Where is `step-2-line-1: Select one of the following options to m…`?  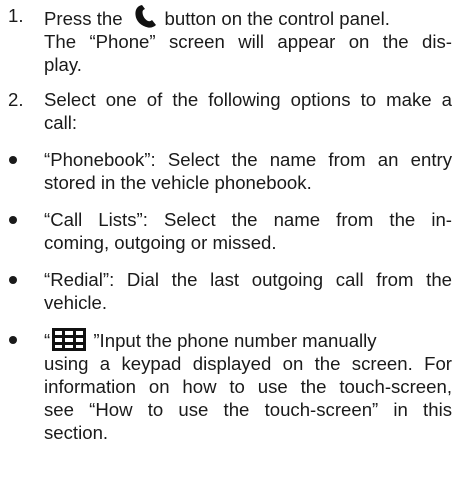 step-2-line-1: Select one of the following options to m… is located at coordinates (248, 99).